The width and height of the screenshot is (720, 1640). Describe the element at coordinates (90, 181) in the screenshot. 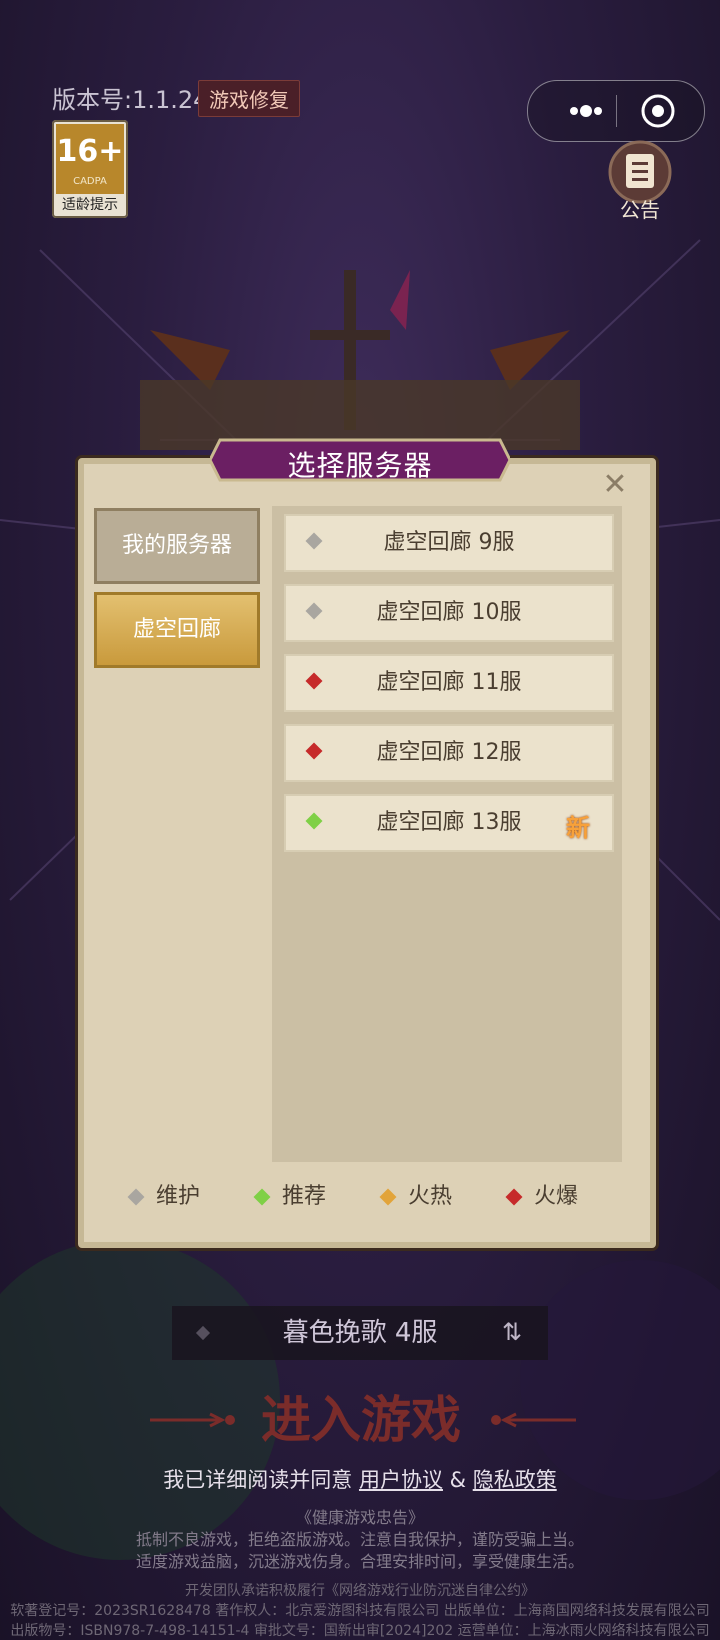

I see `age-rating-org: CADPA` at that location.